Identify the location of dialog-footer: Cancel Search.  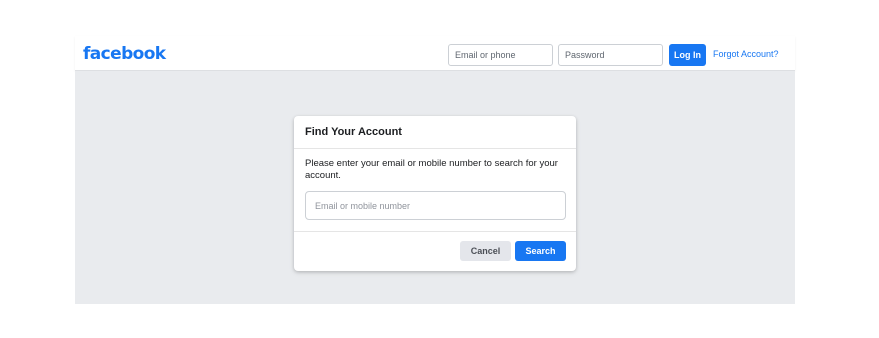
(435, 251).